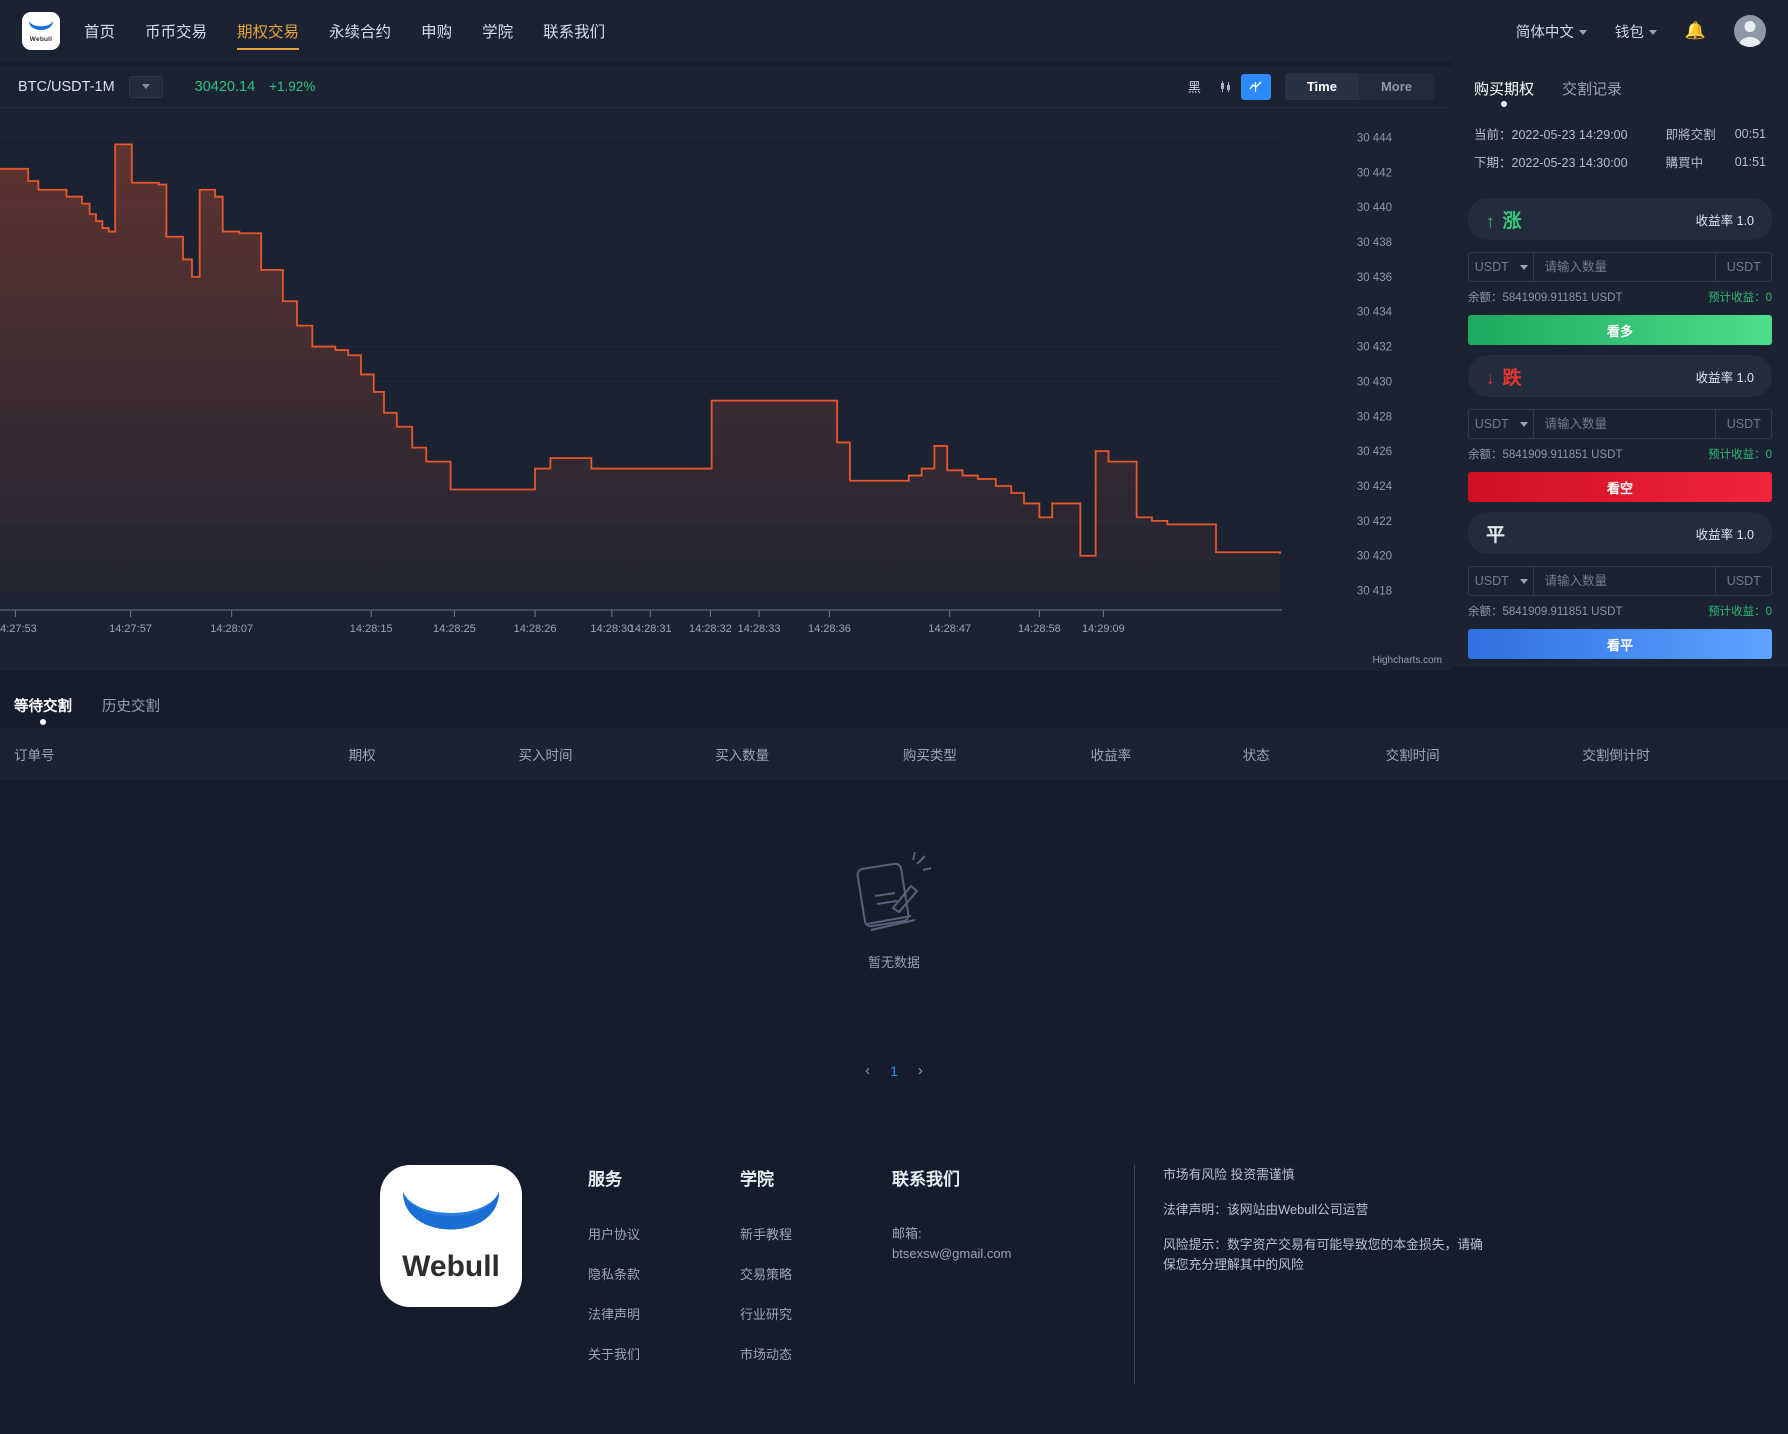  I want to click on col-status: 状态, so click(1314, 754).